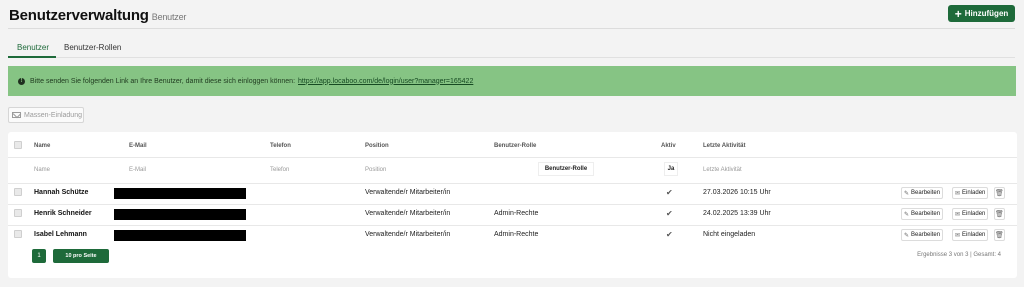  I want to click on results-summary: Ergebnisse 3 von 3 | Gesamt: 4, so click(959, 255).